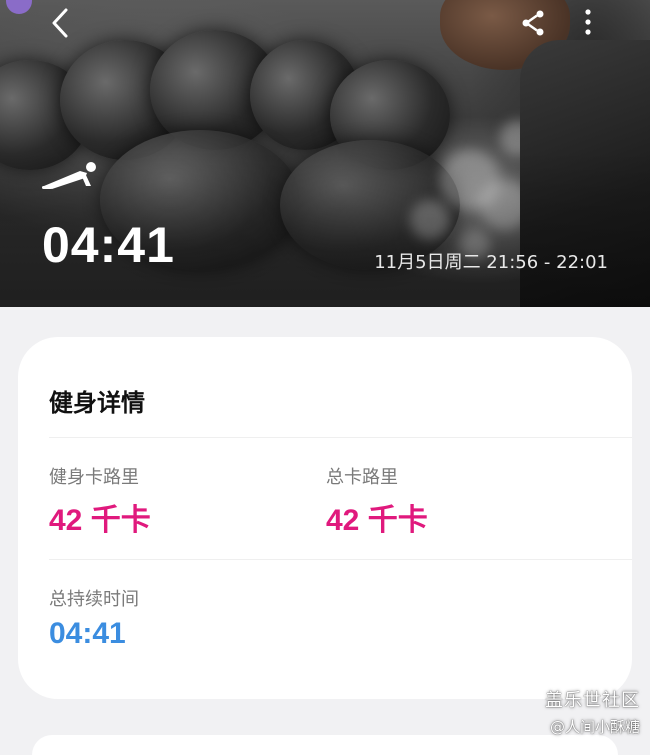 The image size is (650, 755). Describe the element at coordinates (491, 262) in the screenshot. I see `workout-datetime: 11月5日周二 21:56 - 22:01` at that location.